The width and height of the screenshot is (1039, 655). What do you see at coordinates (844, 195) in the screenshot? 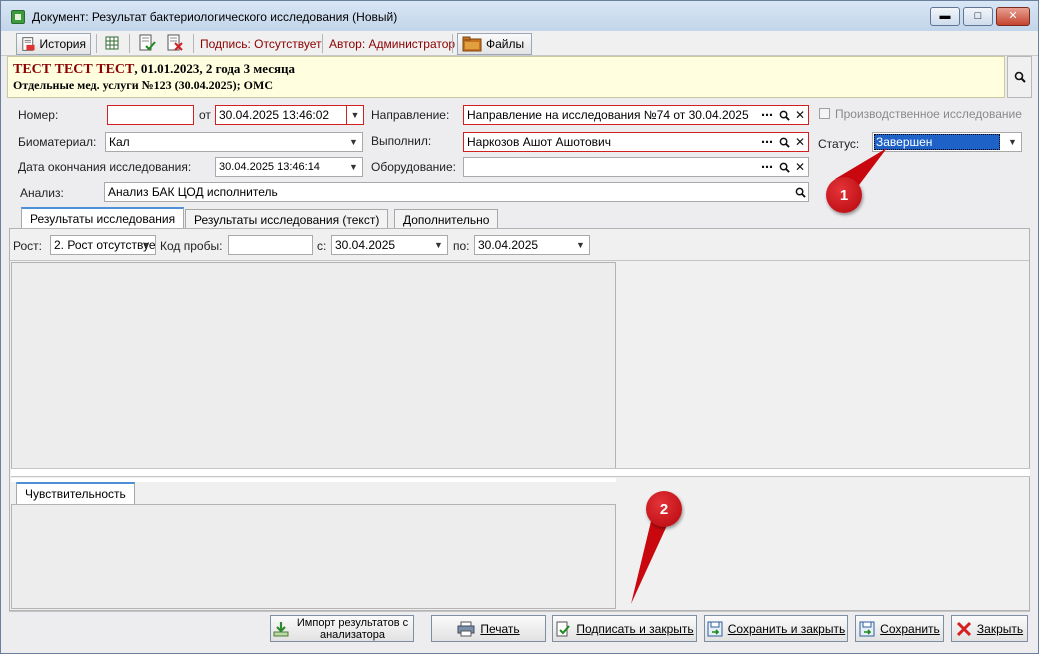
I see `annotation-badge-1: 1` at bounding box center [844, 195].